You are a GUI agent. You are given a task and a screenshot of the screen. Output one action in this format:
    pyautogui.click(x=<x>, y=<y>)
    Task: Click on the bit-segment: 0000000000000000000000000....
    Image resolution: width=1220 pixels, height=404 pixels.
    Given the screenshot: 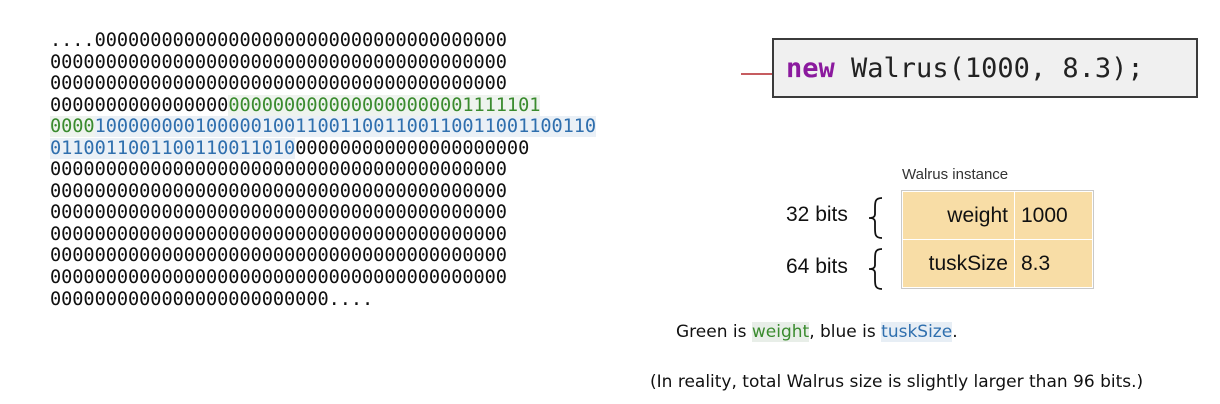 What is the action you would take?
    pyautogui.click(x=212, y=299)
    